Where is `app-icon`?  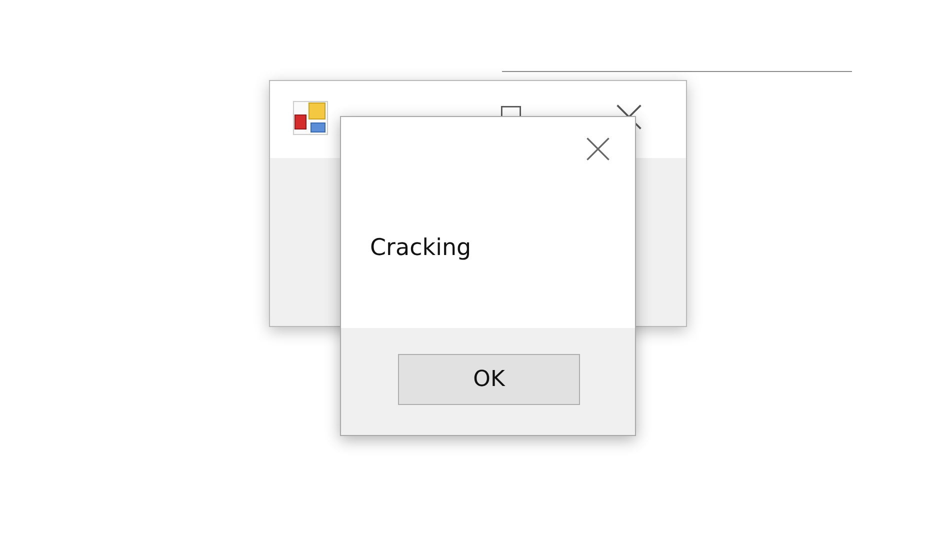 app-icon is located at coordinates (310, 118).